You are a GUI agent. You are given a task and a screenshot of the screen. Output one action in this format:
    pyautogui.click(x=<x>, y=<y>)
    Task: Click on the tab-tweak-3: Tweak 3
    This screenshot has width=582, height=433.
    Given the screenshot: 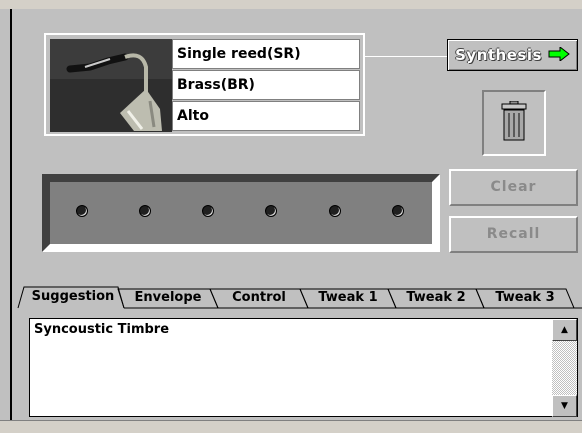 What is the action you would take?
    pyautogui.click(x=525, y=299)
    